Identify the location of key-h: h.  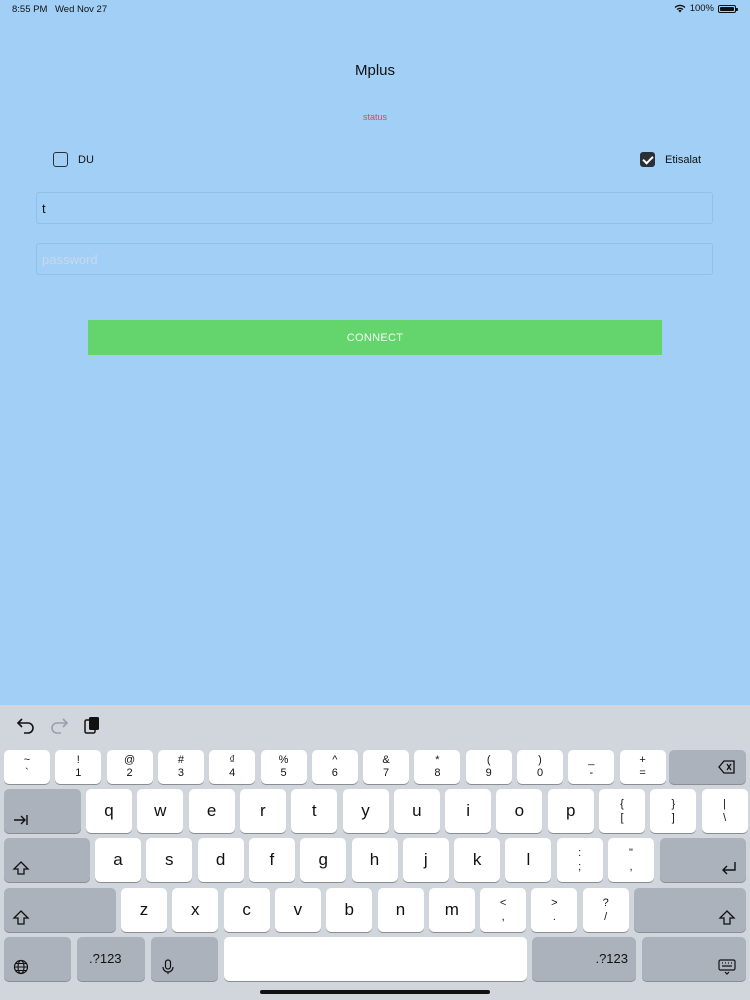
(374, 860).